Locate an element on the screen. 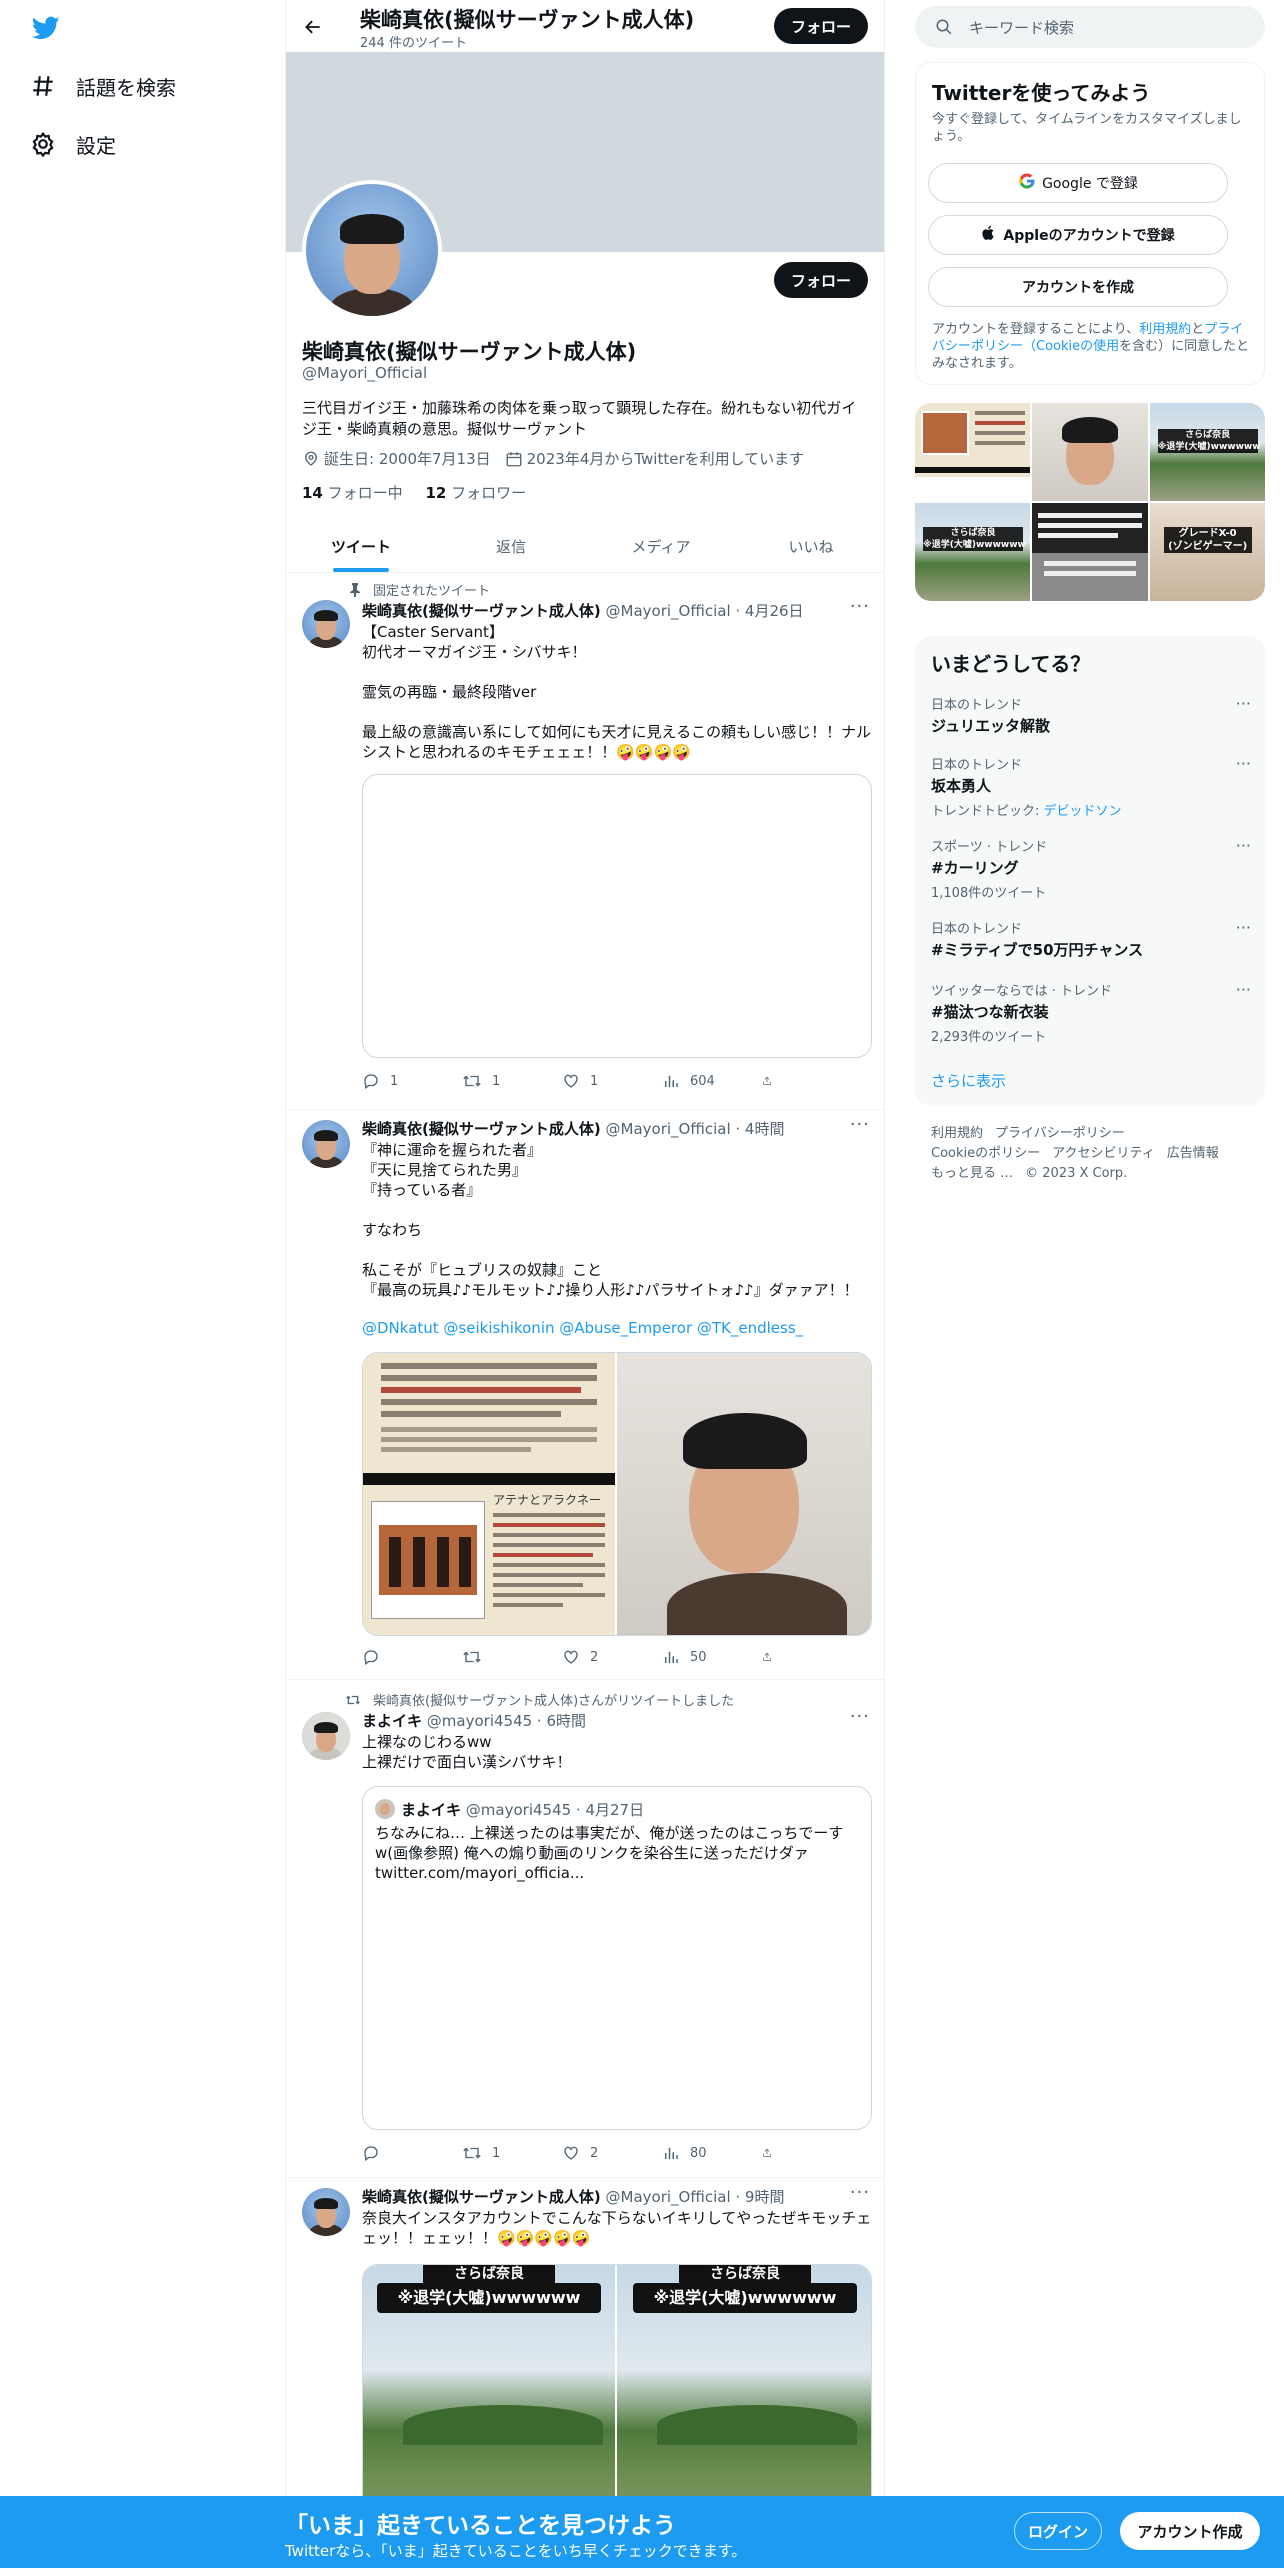  trend-topic-link: デビッドソン is located at coordinates (1083, 811).